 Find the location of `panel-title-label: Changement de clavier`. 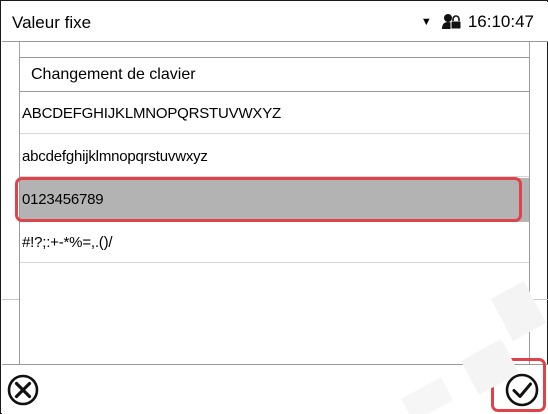

panel-title-label: Changement de clavier is located at coordinates (113, 74).